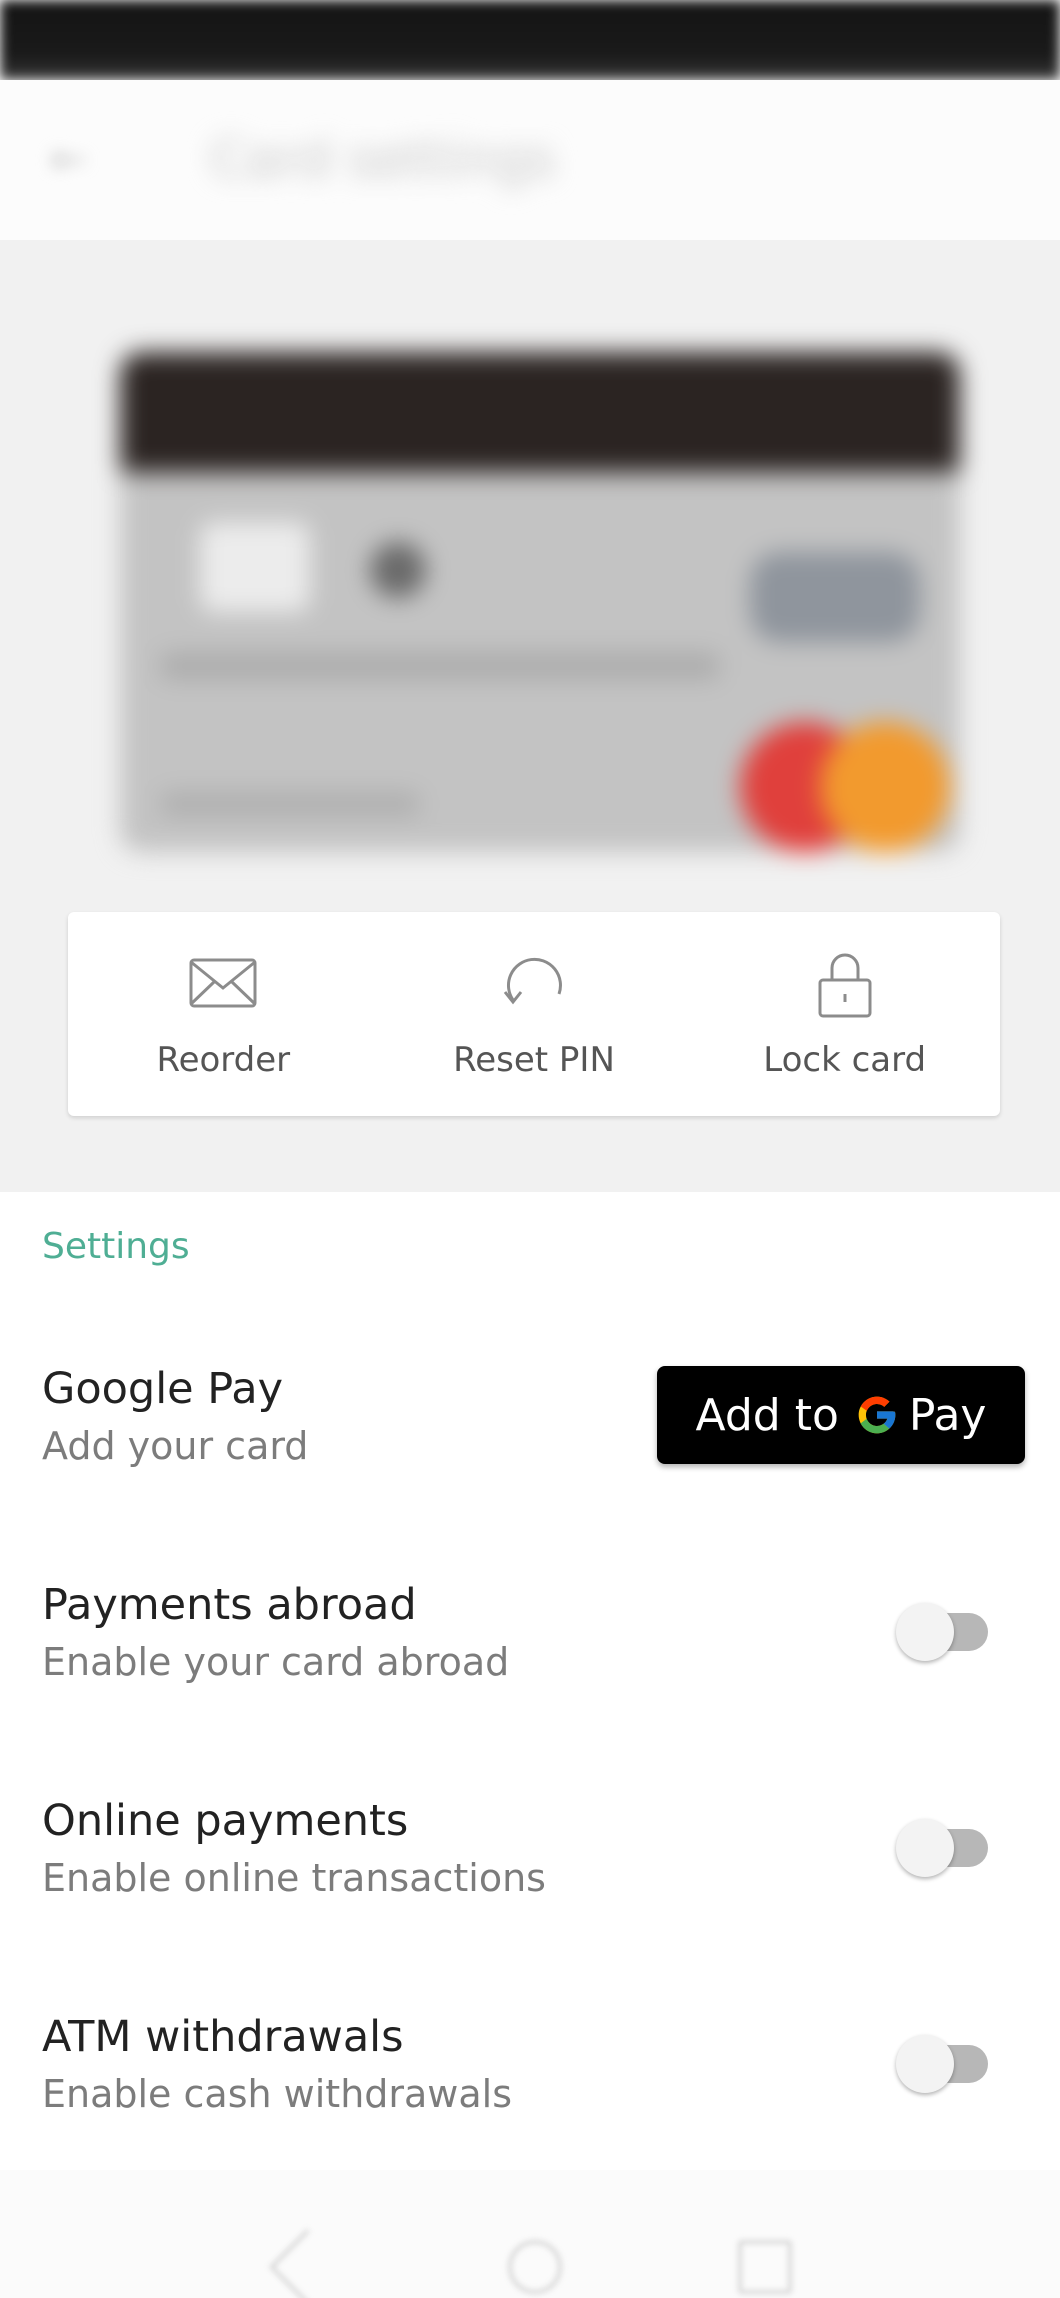  Describe the element at coordinates (845, 985) in the screenshot. I see `lock-icon` at that location.